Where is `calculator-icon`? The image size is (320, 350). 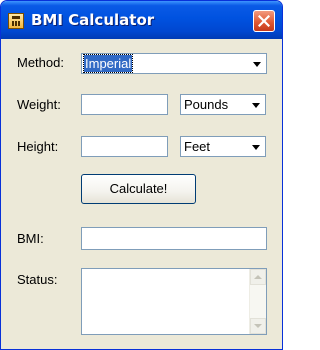
calculator-icon is located at coordinates (16, 21).